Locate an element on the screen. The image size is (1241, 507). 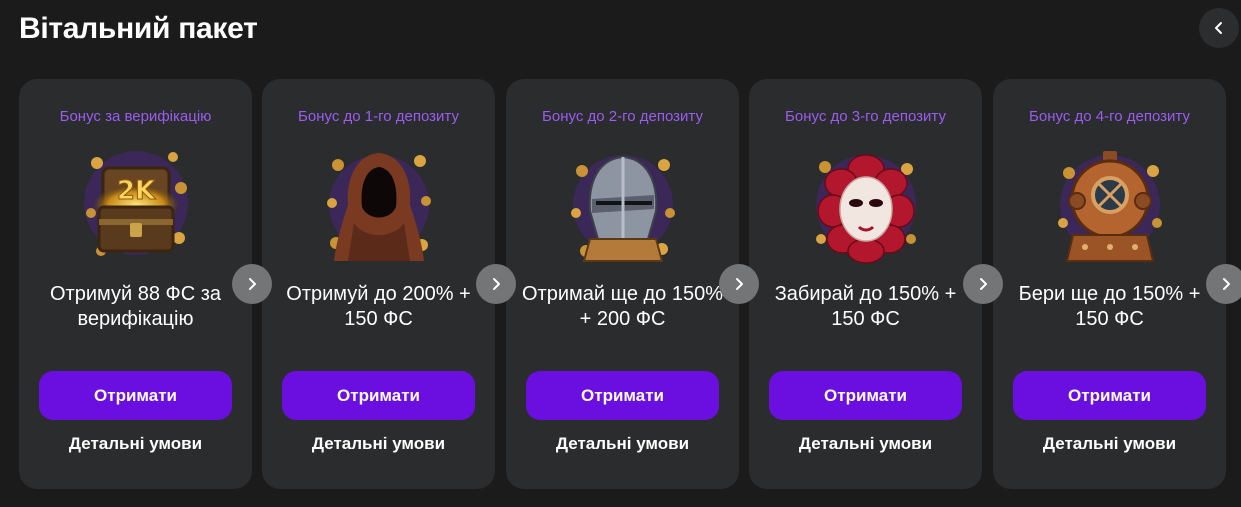
bonus-card-label: Бонус до 2-го депозиту is located at coordinates (622, 116).